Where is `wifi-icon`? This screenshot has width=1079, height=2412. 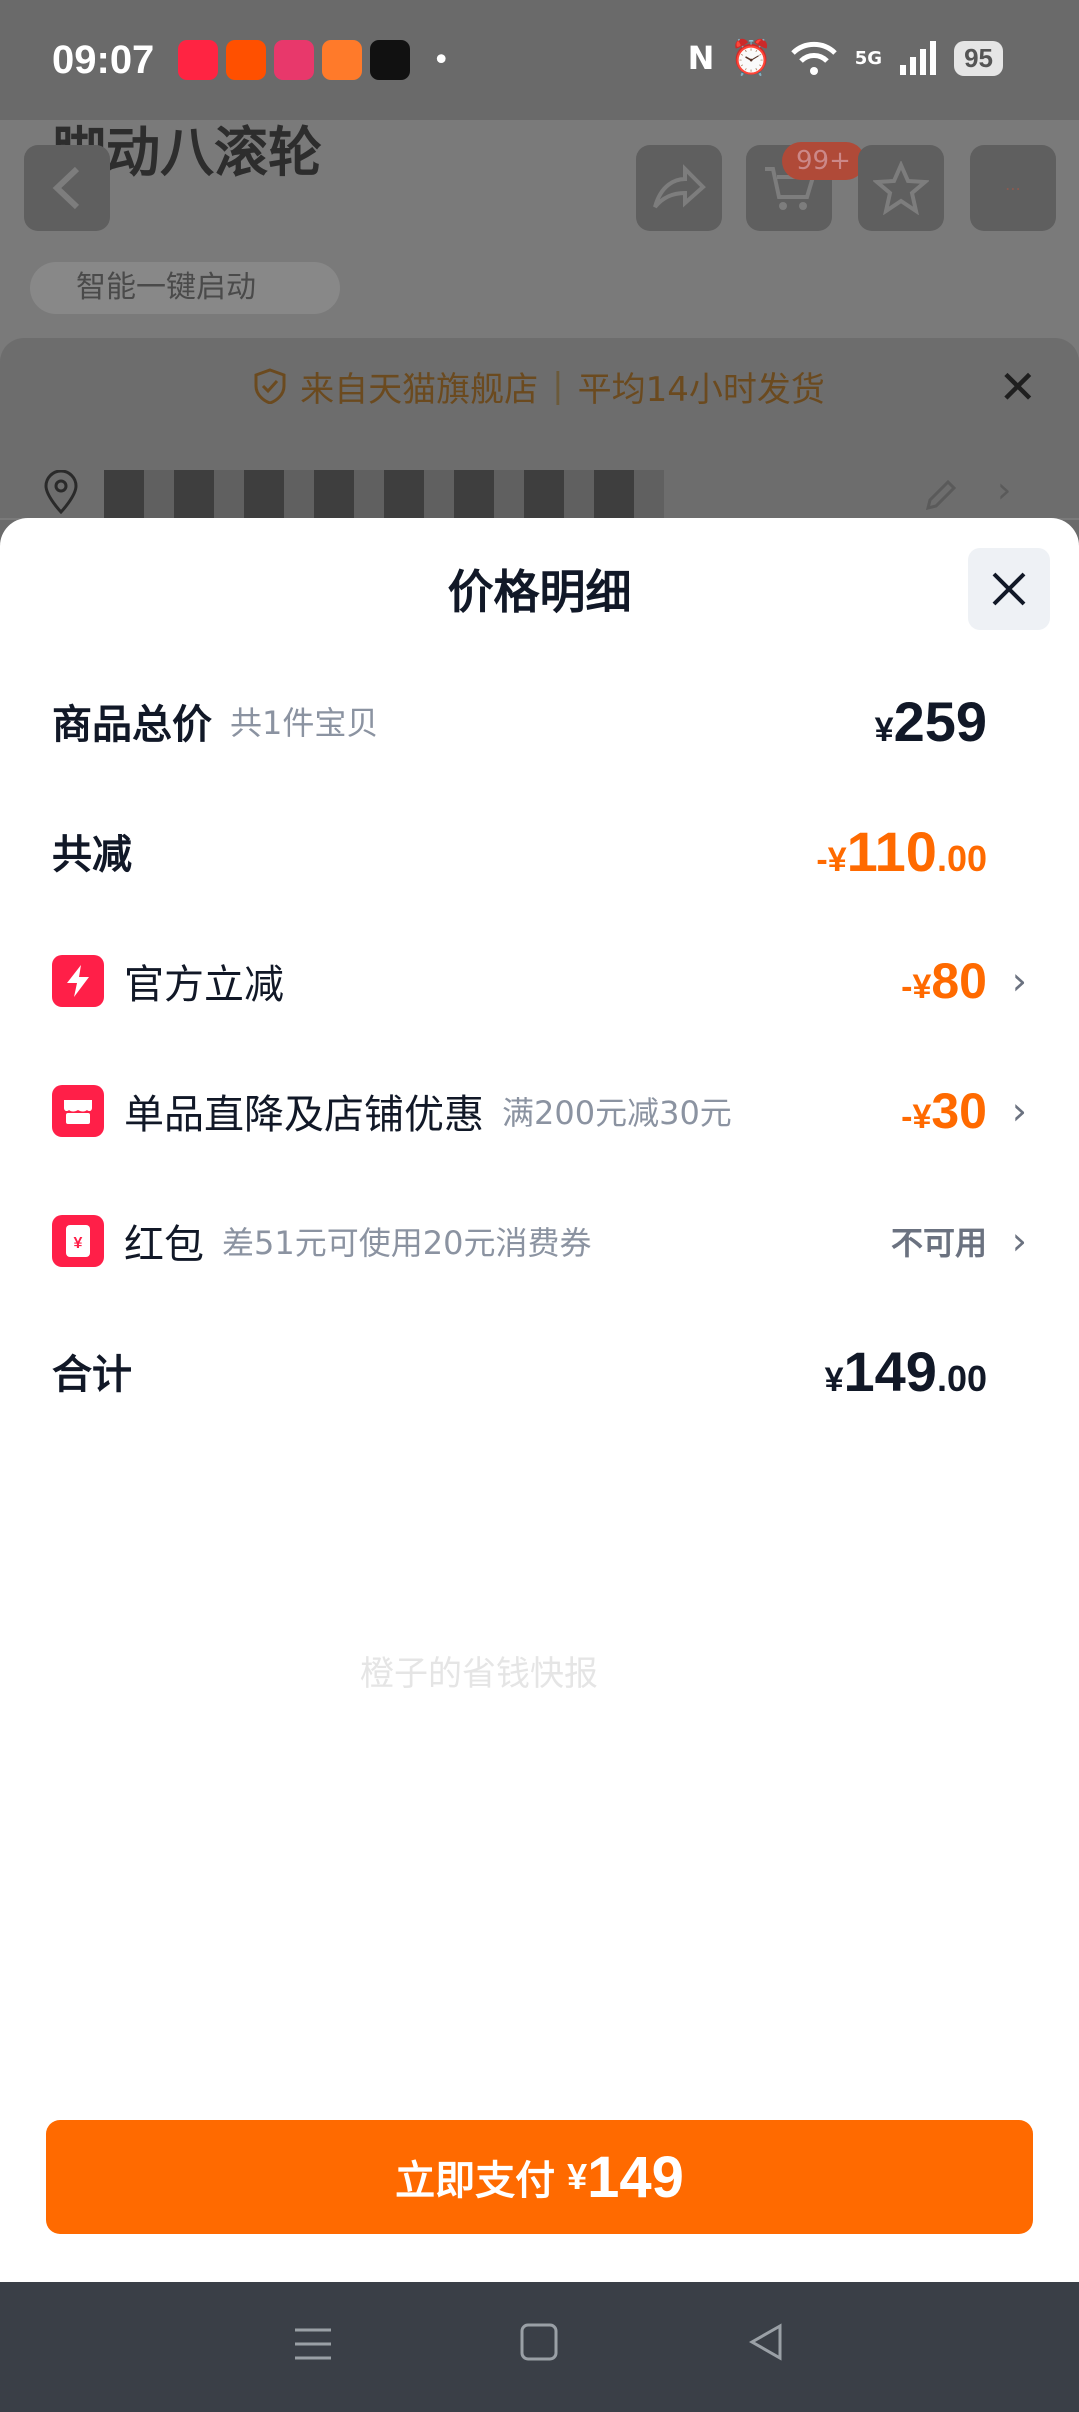 wifi-icon is located at coordinates (814, 58).